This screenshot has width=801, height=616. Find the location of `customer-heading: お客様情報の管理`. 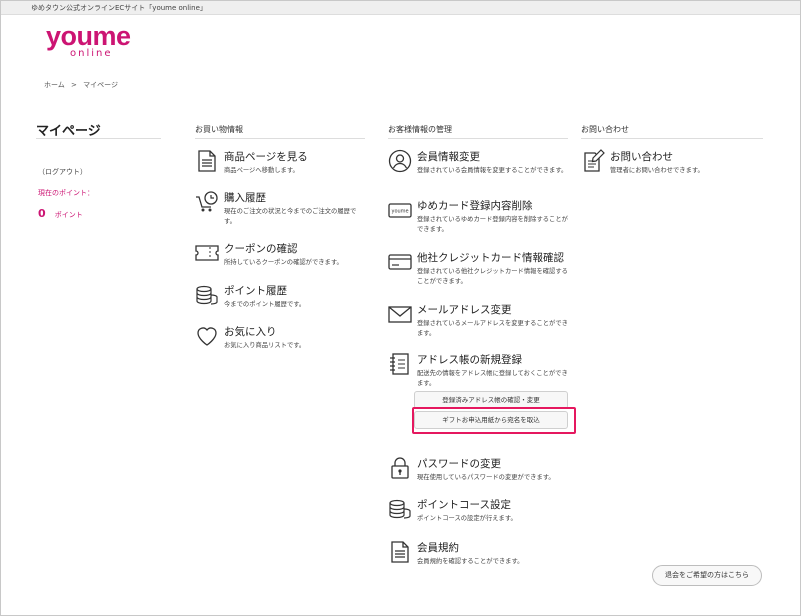

customer-heading: お客様情報の管理 is located at coordinates (420, 129).